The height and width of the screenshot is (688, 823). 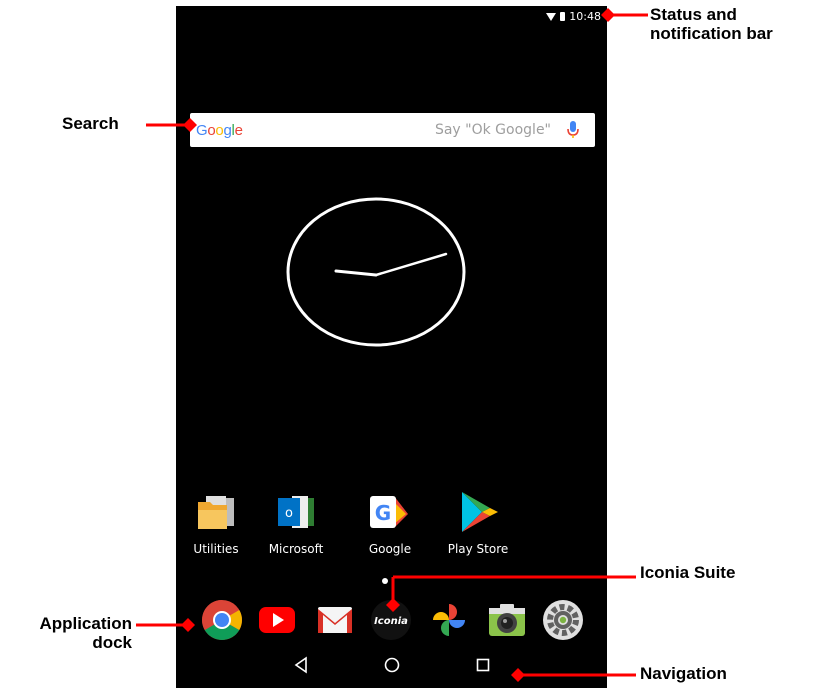 What do you see at coordinates (573, 130) in the screenshot?
I see `microphone-icon` at bounding box center [573, 130].